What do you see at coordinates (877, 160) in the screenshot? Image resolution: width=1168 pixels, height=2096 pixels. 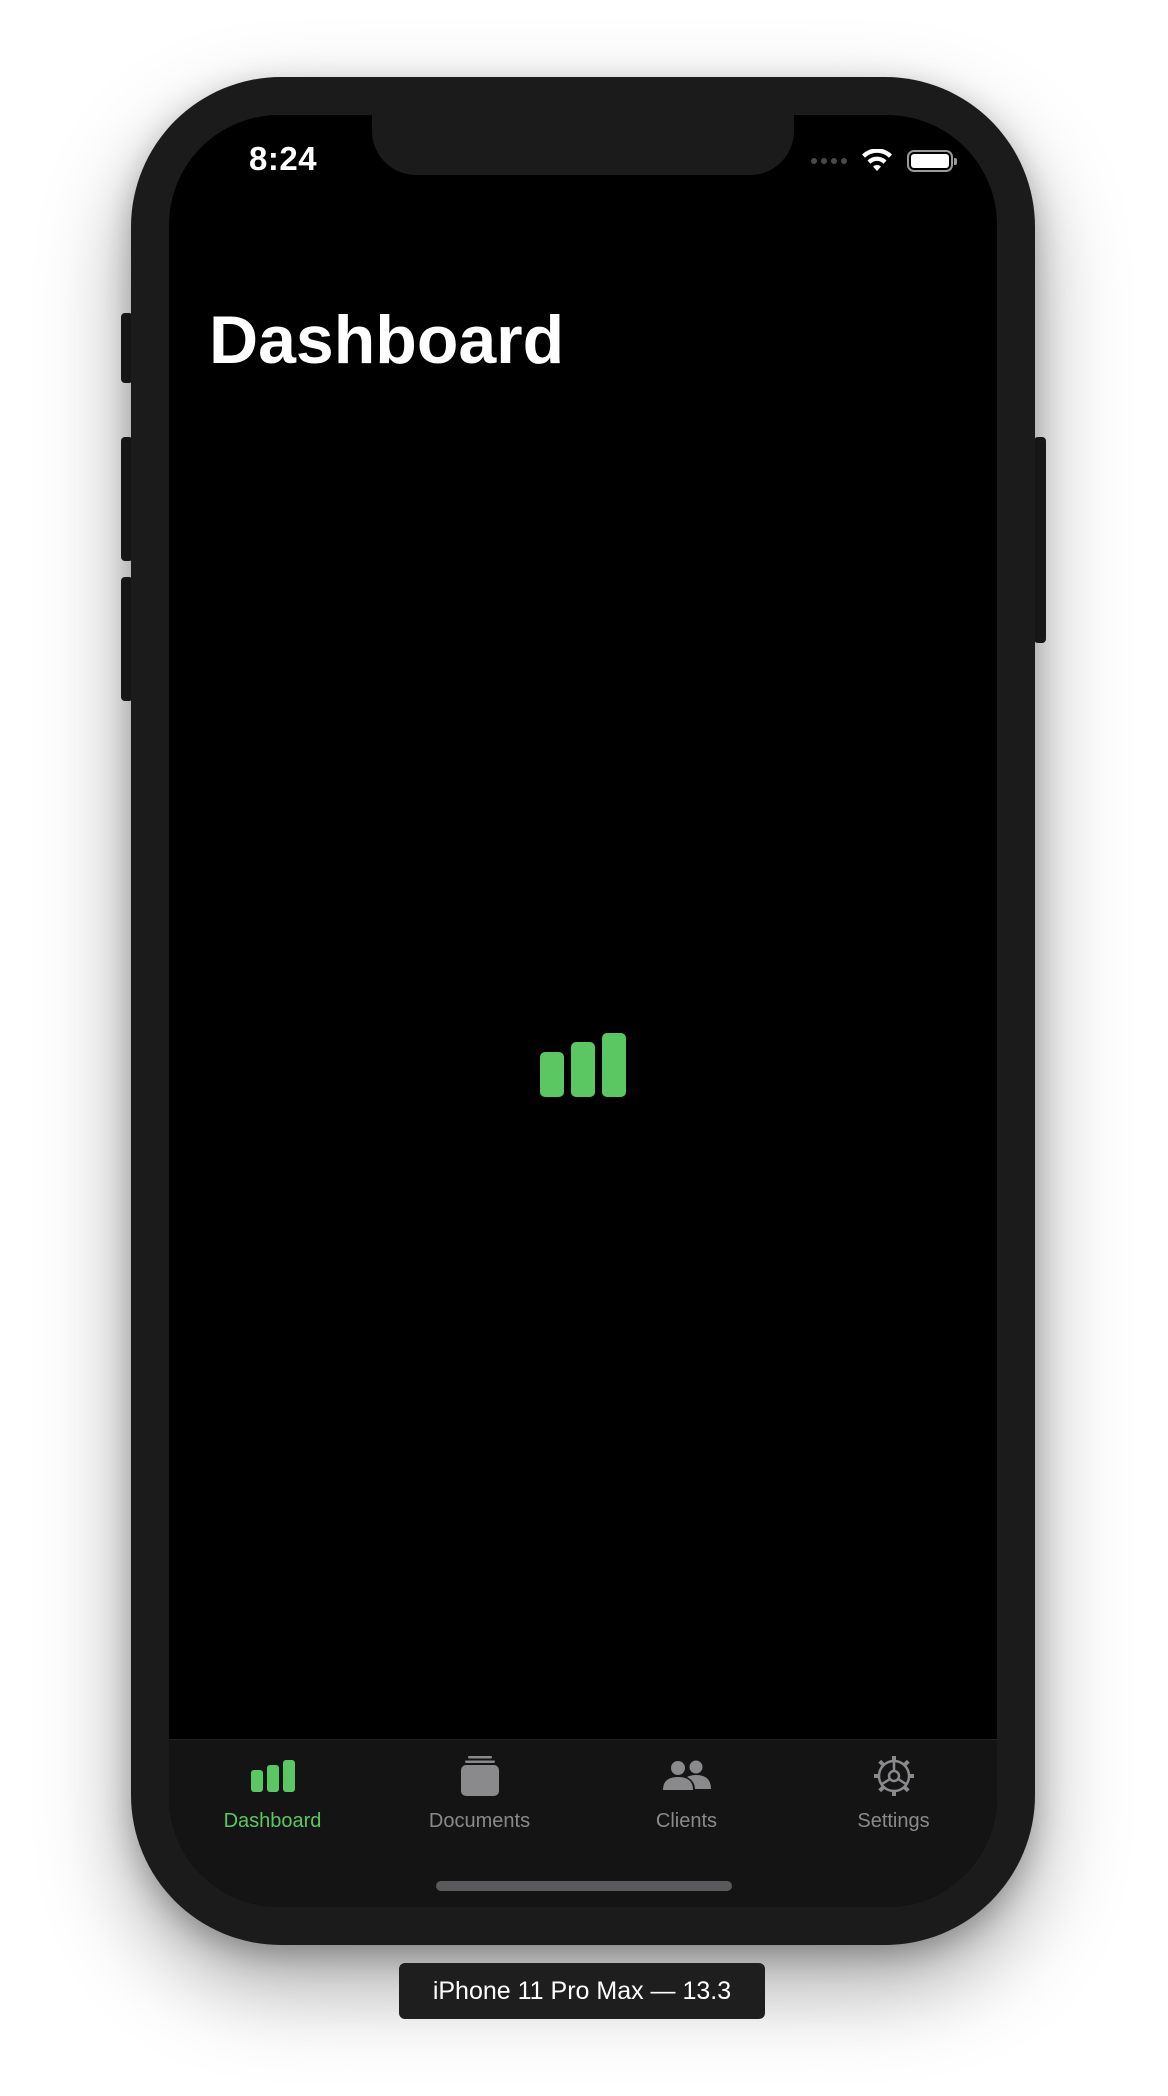 I see `wifi-icon` at bounding box center [877, 160].